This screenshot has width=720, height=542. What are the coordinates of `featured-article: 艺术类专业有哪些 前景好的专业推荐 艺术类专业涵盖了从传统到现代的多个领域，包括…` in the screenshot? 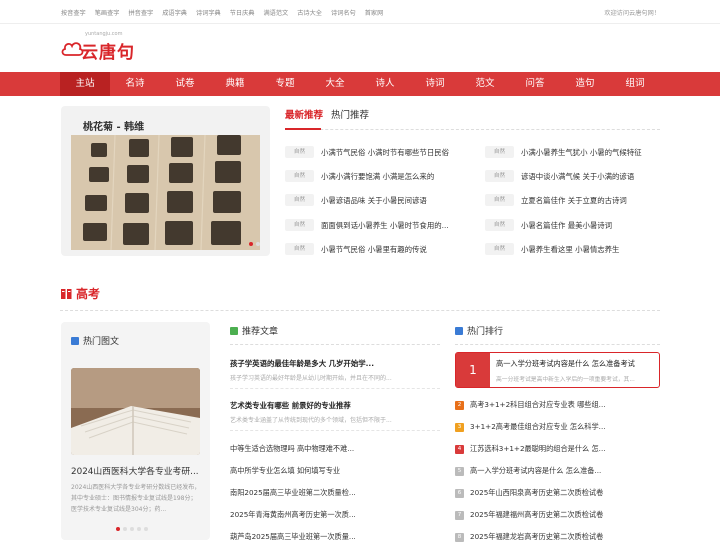 It's located at (335, 412).